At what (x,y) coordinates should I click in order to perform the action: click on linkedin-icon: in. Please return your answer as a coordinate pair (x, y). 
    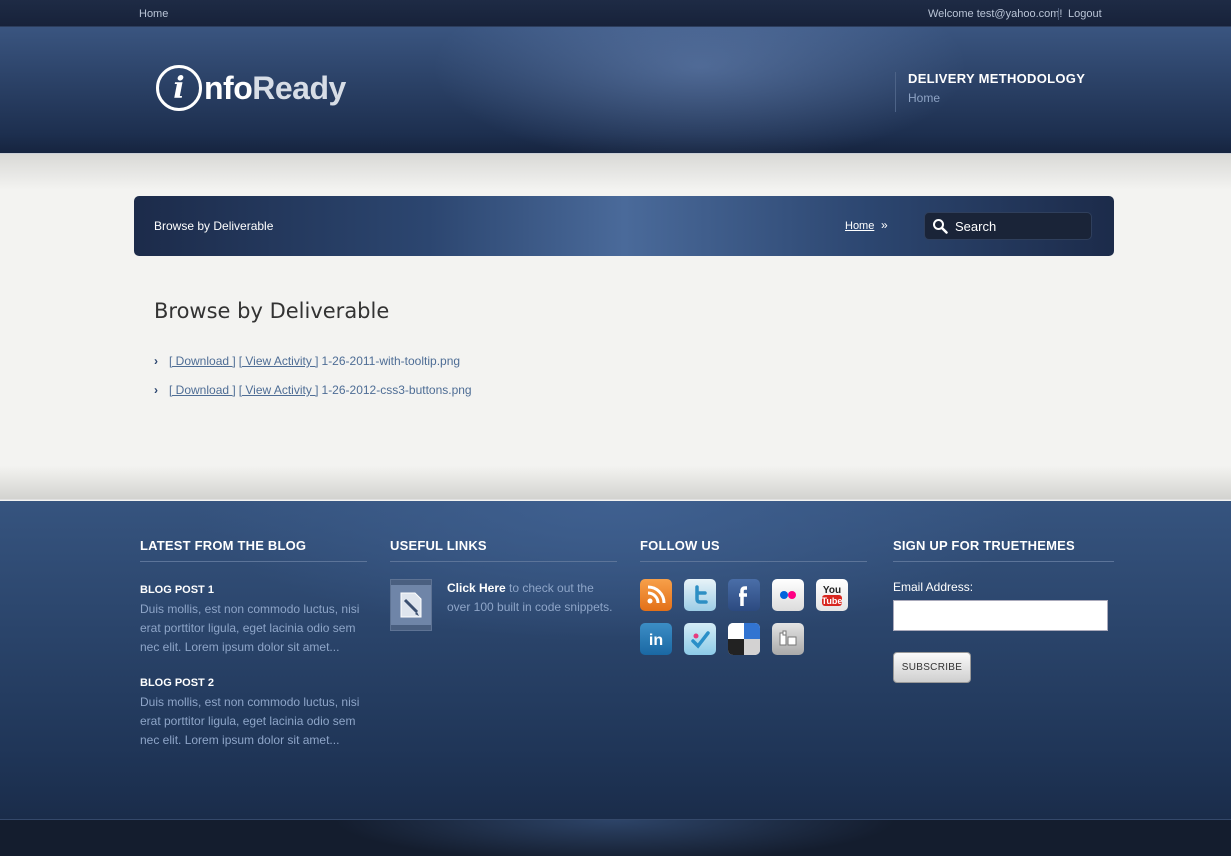
    Looking at the image, I should click on (656, 639).